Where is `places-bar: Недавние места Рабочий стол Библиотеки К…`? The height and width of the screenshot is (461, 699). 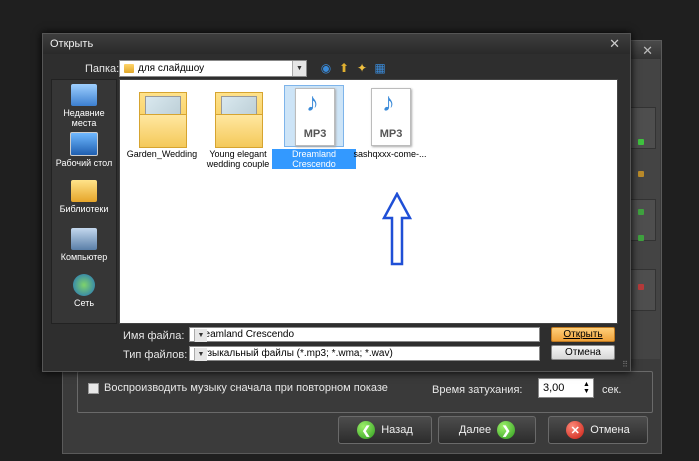 places-bar: Недавние места Рабочий стол Библиотеки К… is located at coordinates (84, 201).